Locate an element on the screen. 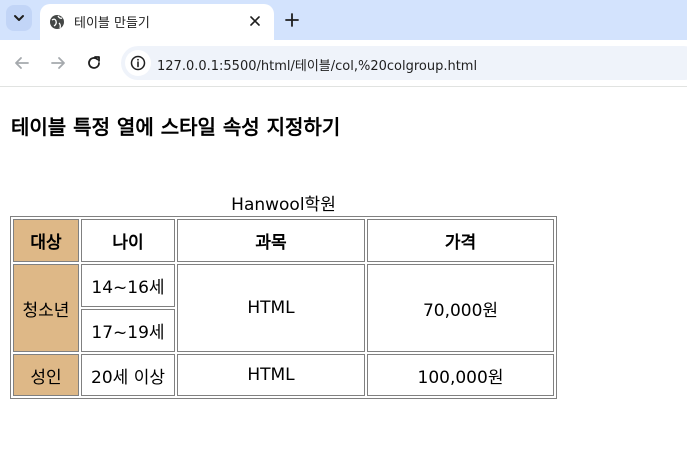  reload-icon is located at coordinates (94, 62).